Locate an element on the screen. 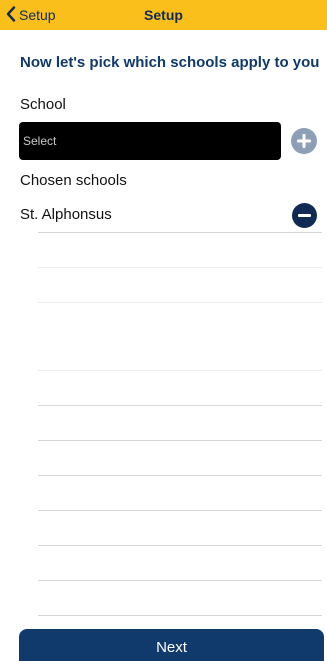 The height and width of the screenshot is (661, 327). next-button-label: Next is located at coordinates (171, 647).